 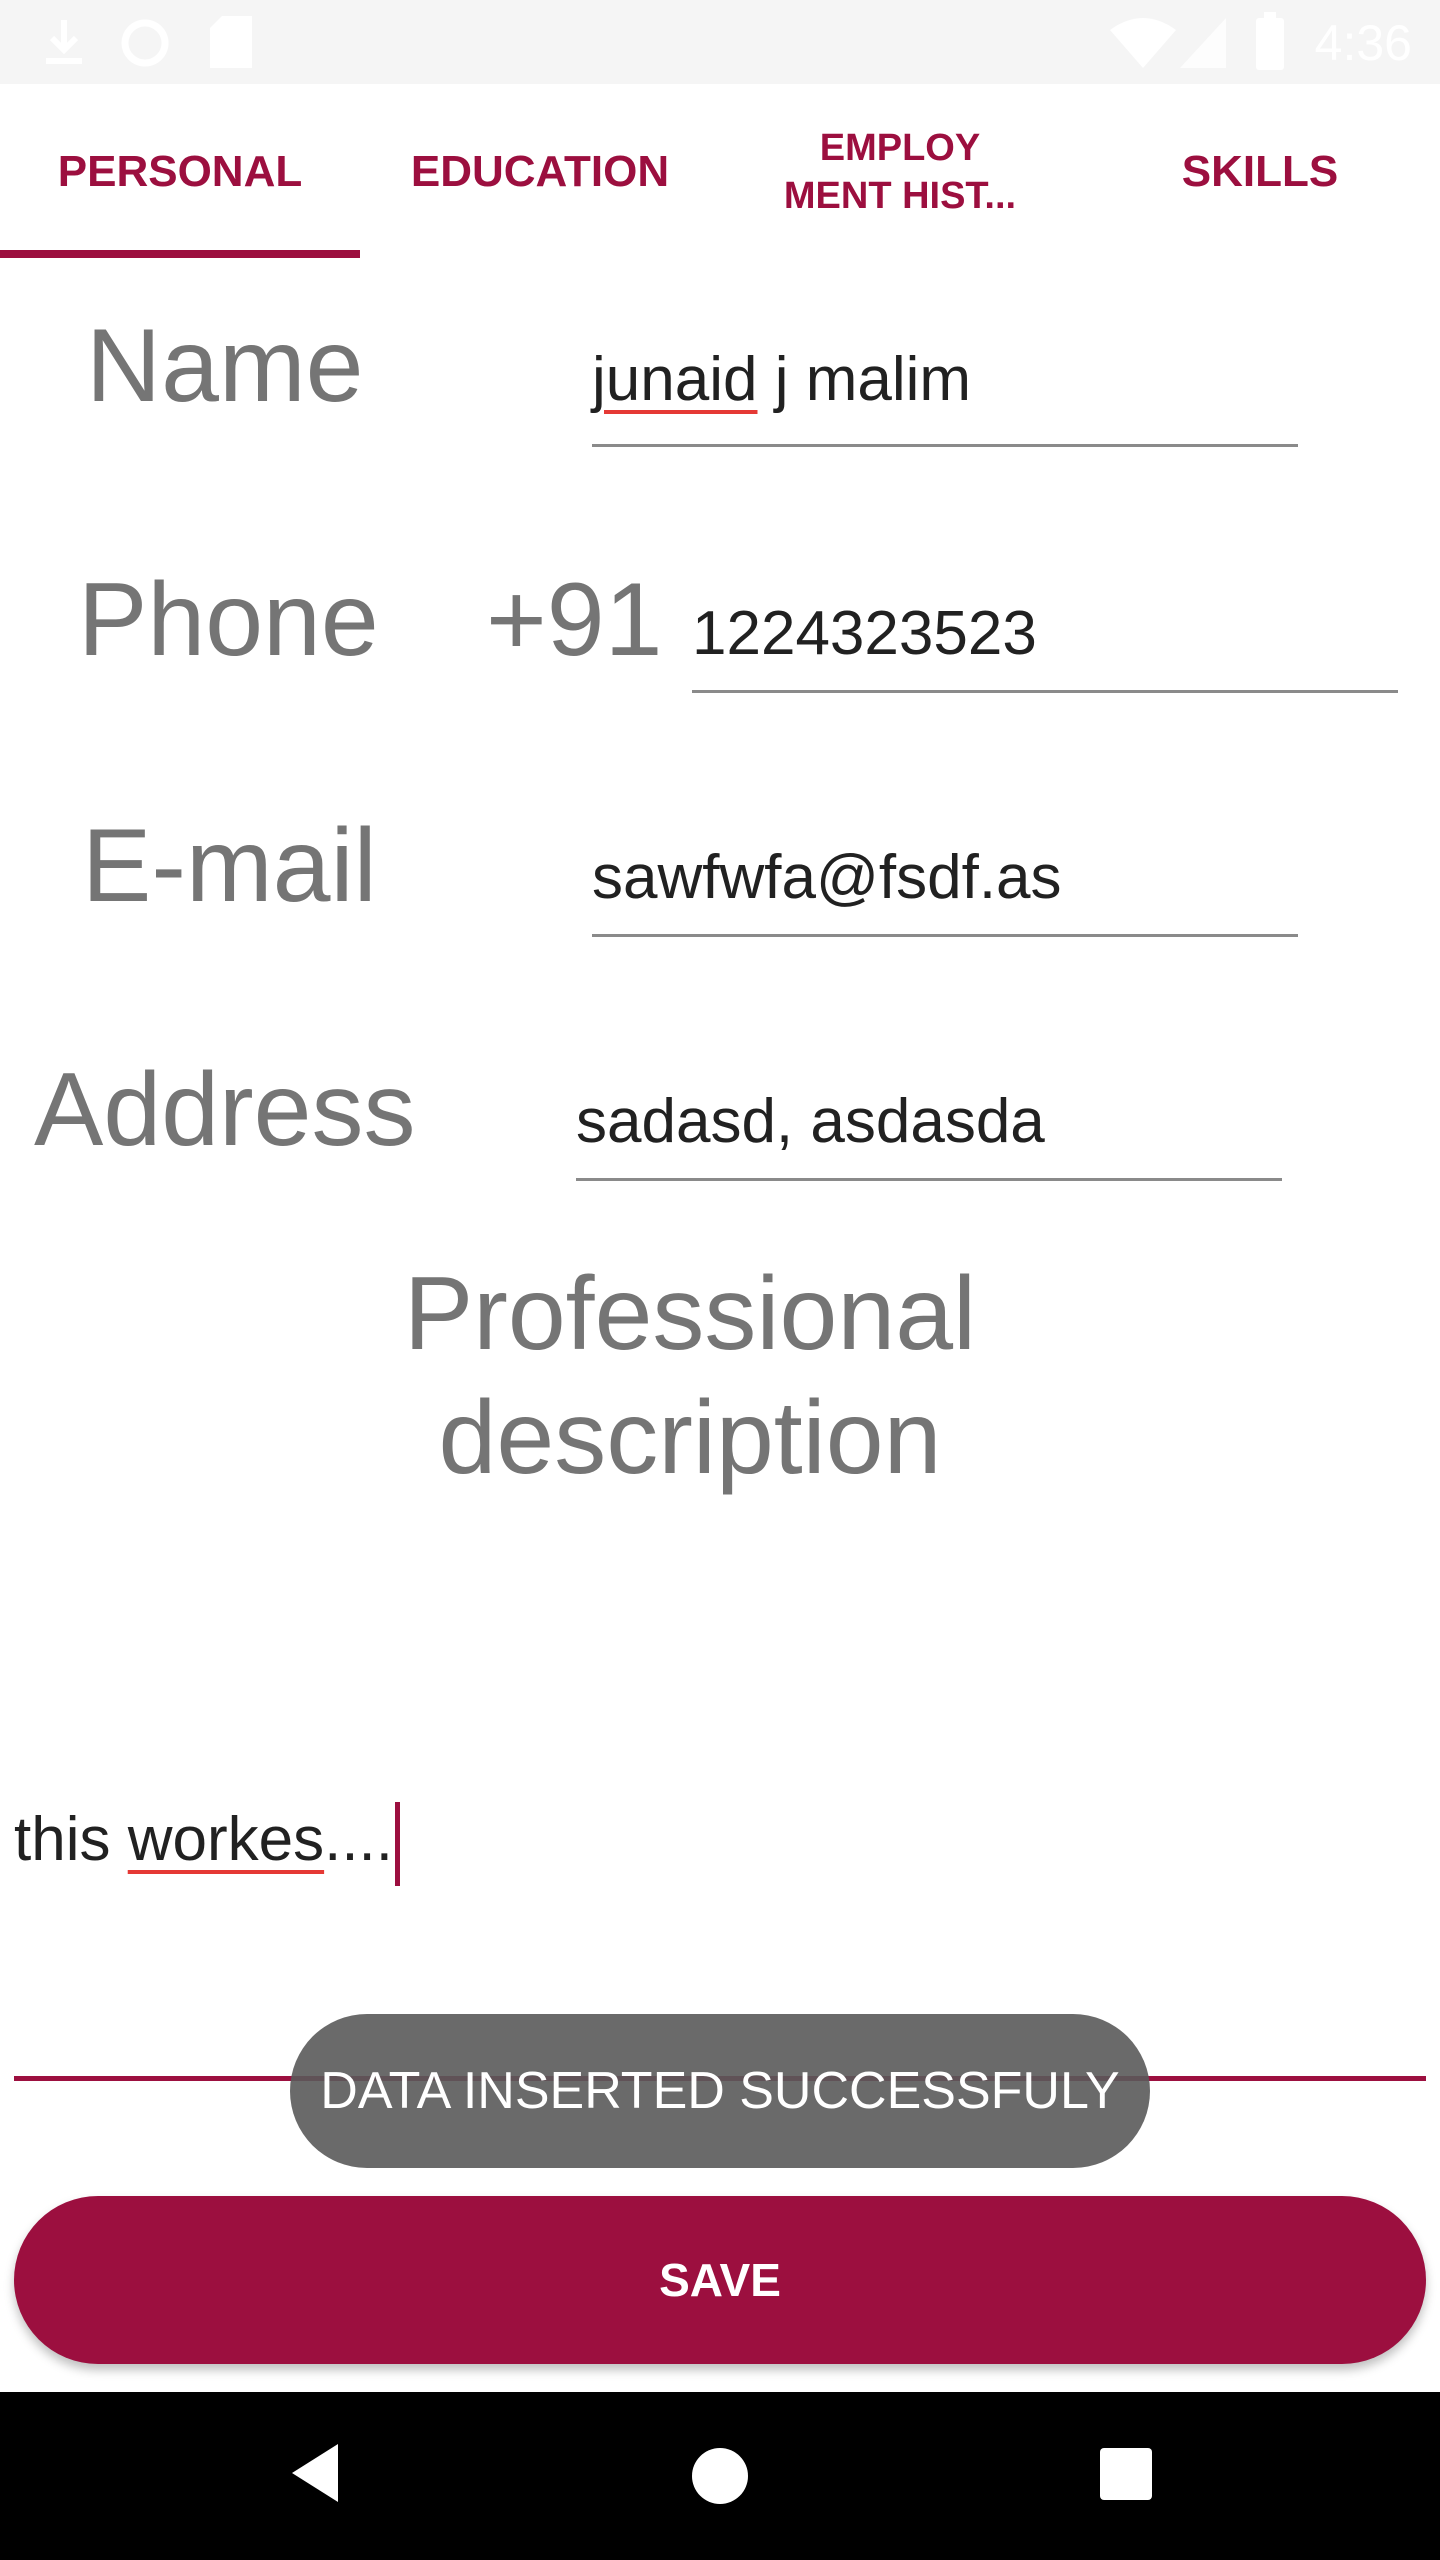 I want to click on professional-description-label-line2: description, so click(x=690, y=1438).